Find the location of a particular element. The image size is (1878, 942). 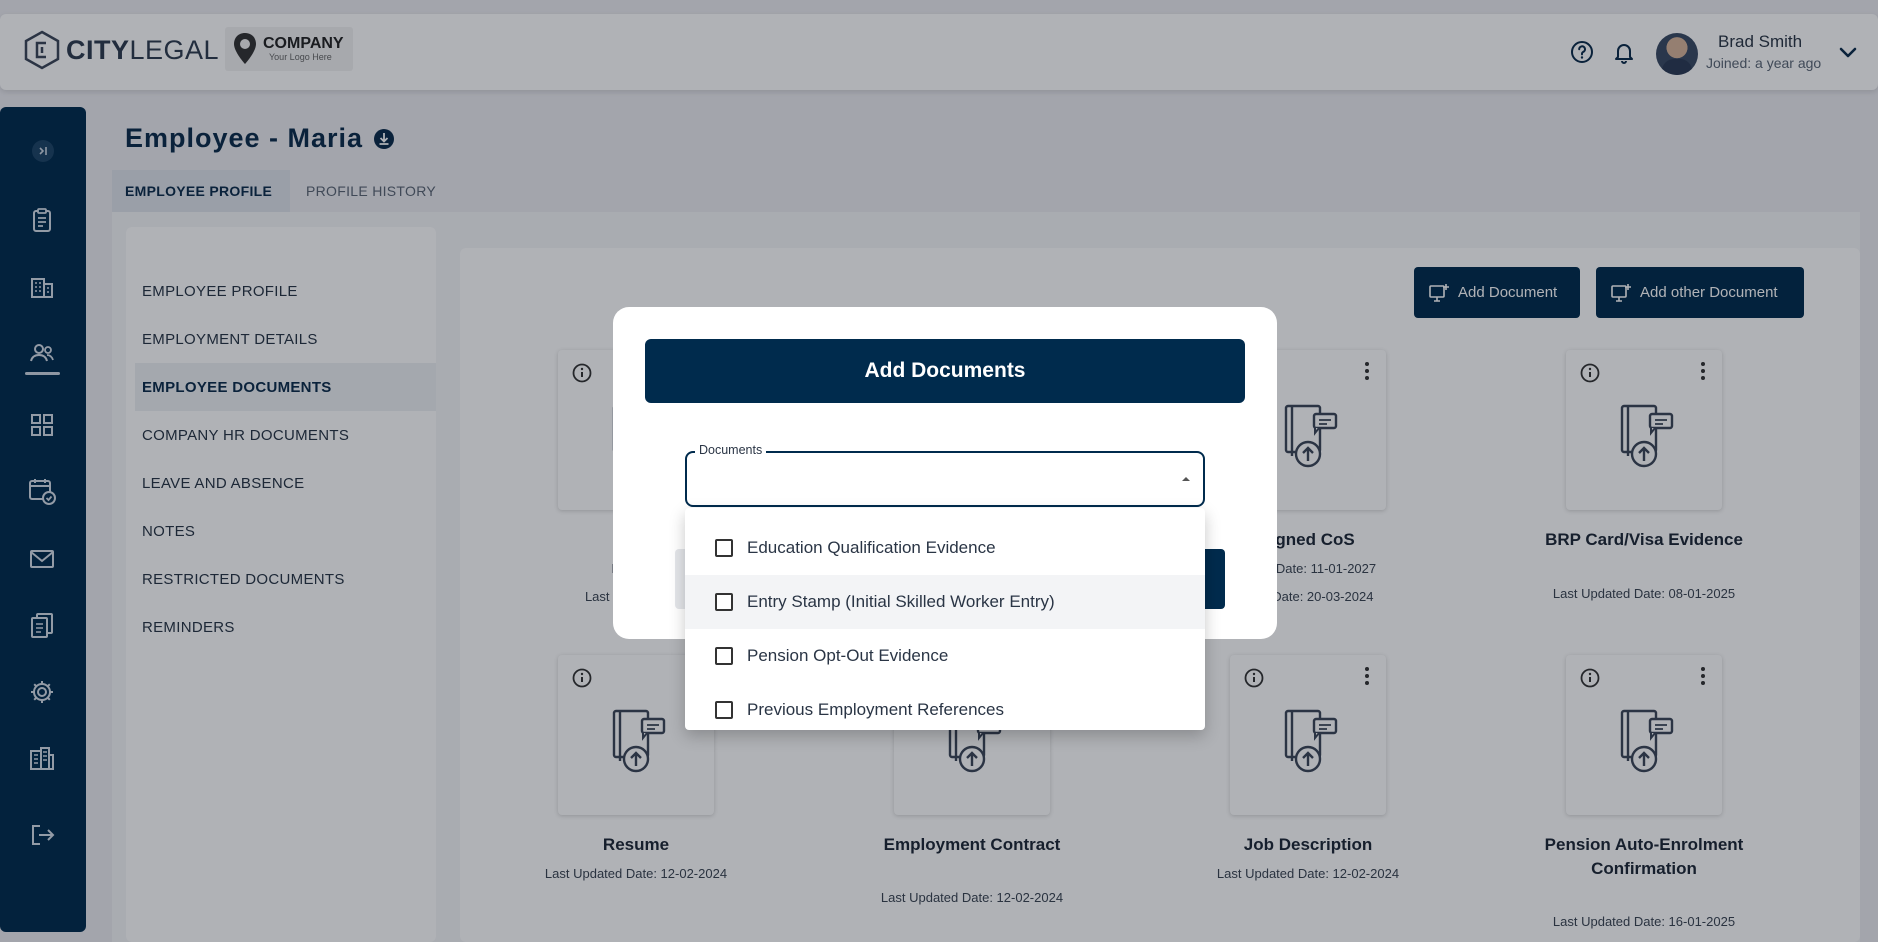

option-education-qualification-evidence: Education Qualification Evidence is located at coordinates (945, 548).